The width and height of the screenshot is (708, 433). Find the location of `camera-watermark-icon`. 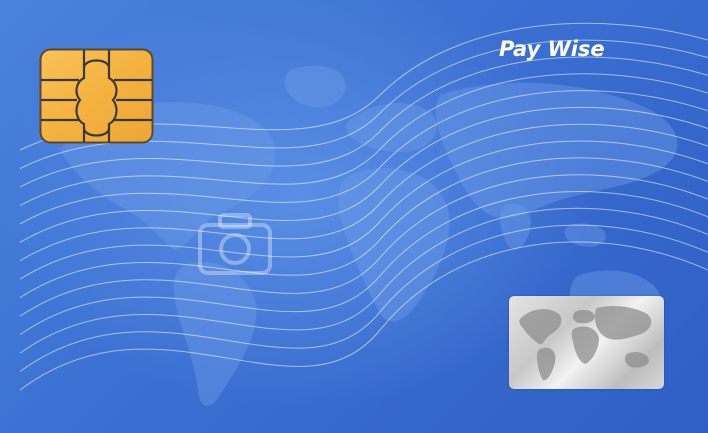

camera-watermark-icon is located at coordinates (235, 244).